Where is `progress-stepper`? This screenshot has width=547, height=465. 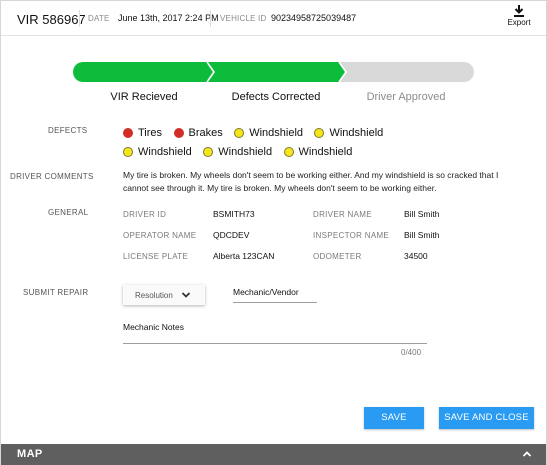
progress-stepper is located at coordinates (273, 72).